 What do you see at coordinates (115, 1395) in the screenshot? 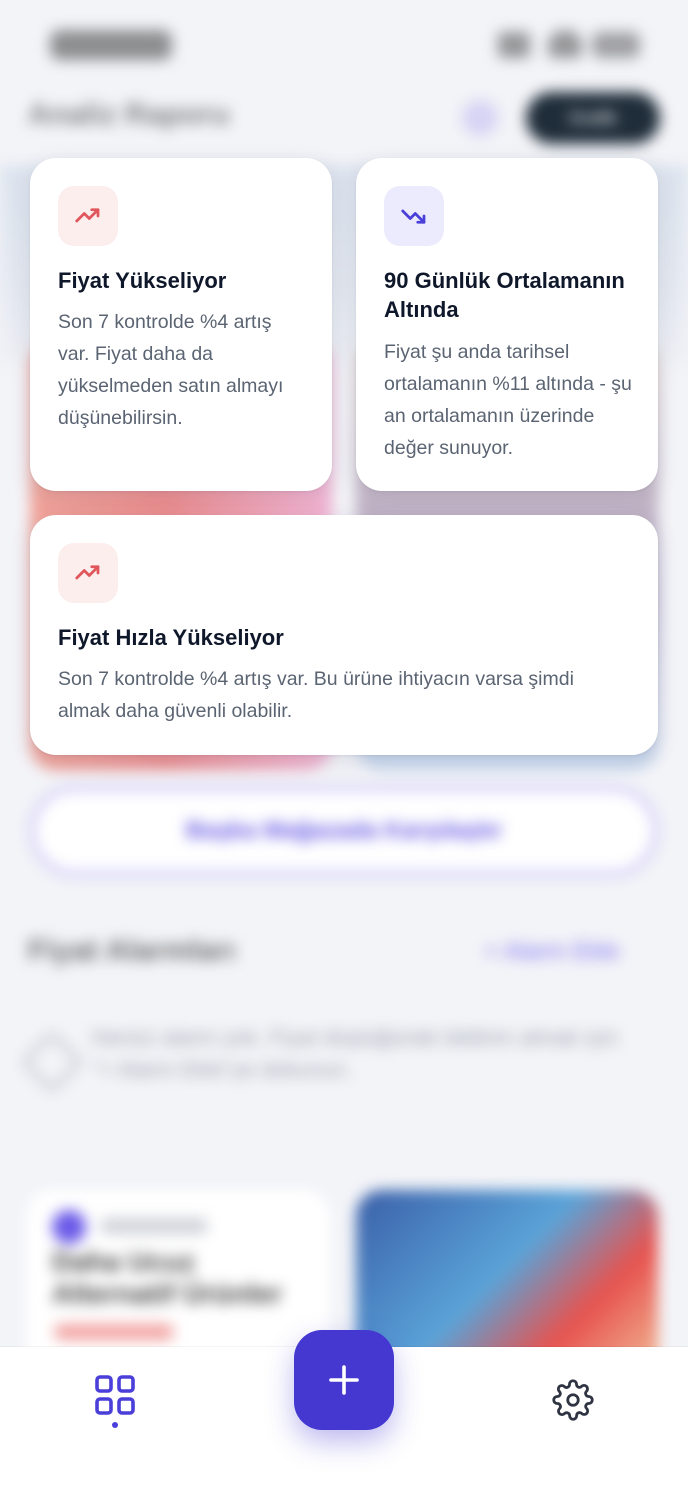
I see `grid-icon` at bounding box center [115, 1395].